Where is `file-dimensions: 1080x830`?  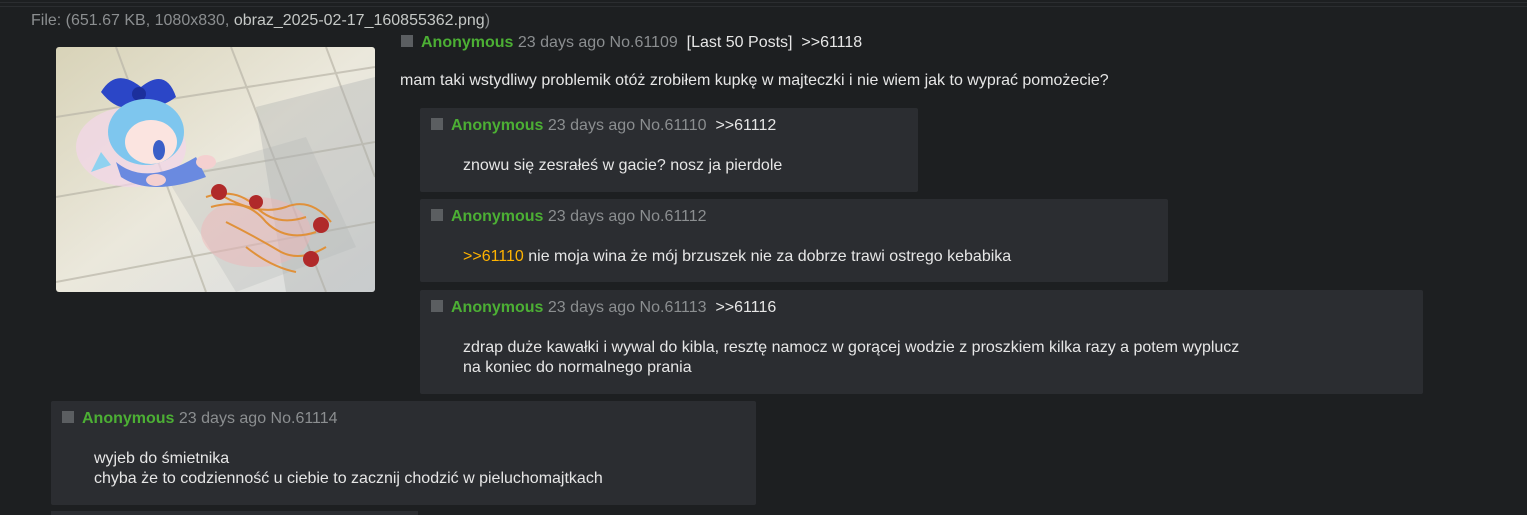
file-dimensions: 1080x830 is located at coordinates (189, 20).